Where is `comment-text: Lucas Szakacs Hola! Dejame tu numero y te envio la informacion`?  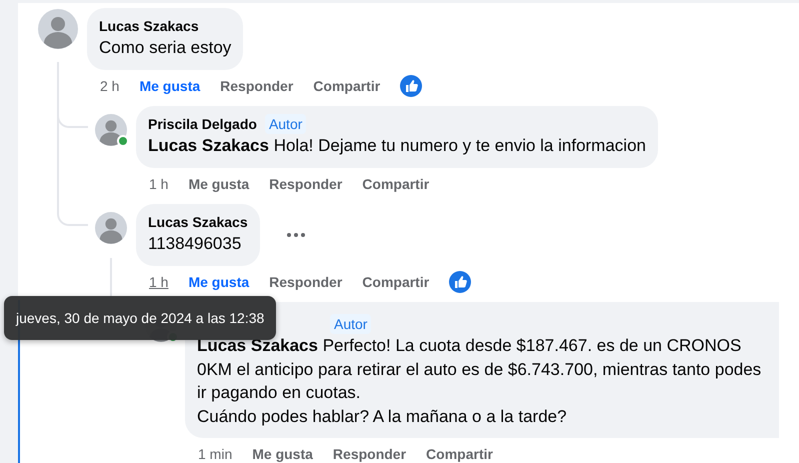
comment-text: Lucas Szakacs Hola! Dejame tu numero y te envio la informacion is located at coordinates (397, 146).